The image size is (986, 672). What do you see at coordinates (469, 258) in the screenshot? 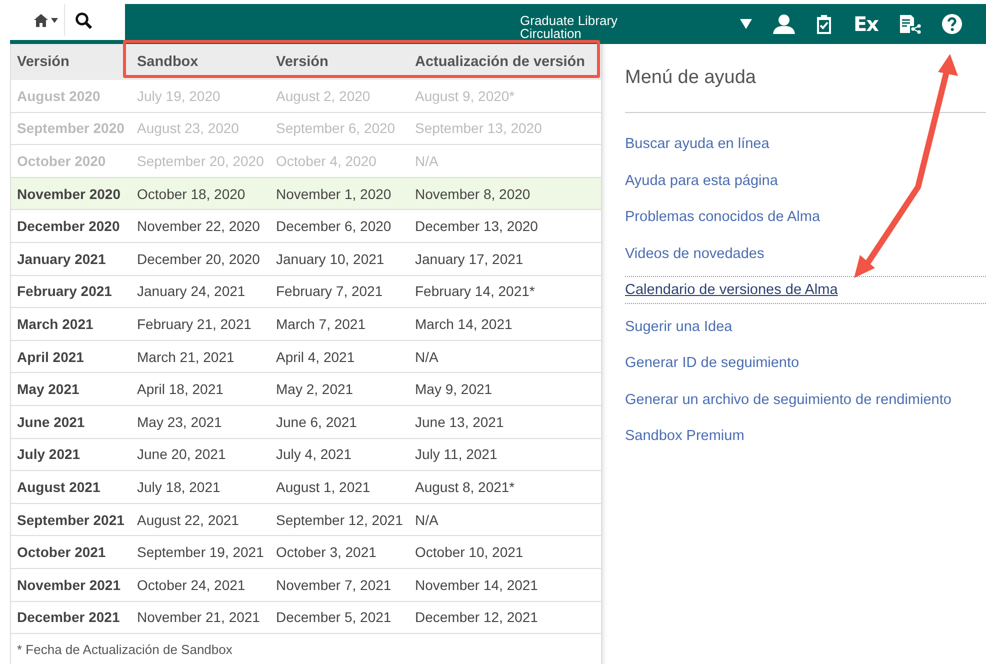
I see `table-cell-text: January 17, 2021` at bounding box center [469, 258].